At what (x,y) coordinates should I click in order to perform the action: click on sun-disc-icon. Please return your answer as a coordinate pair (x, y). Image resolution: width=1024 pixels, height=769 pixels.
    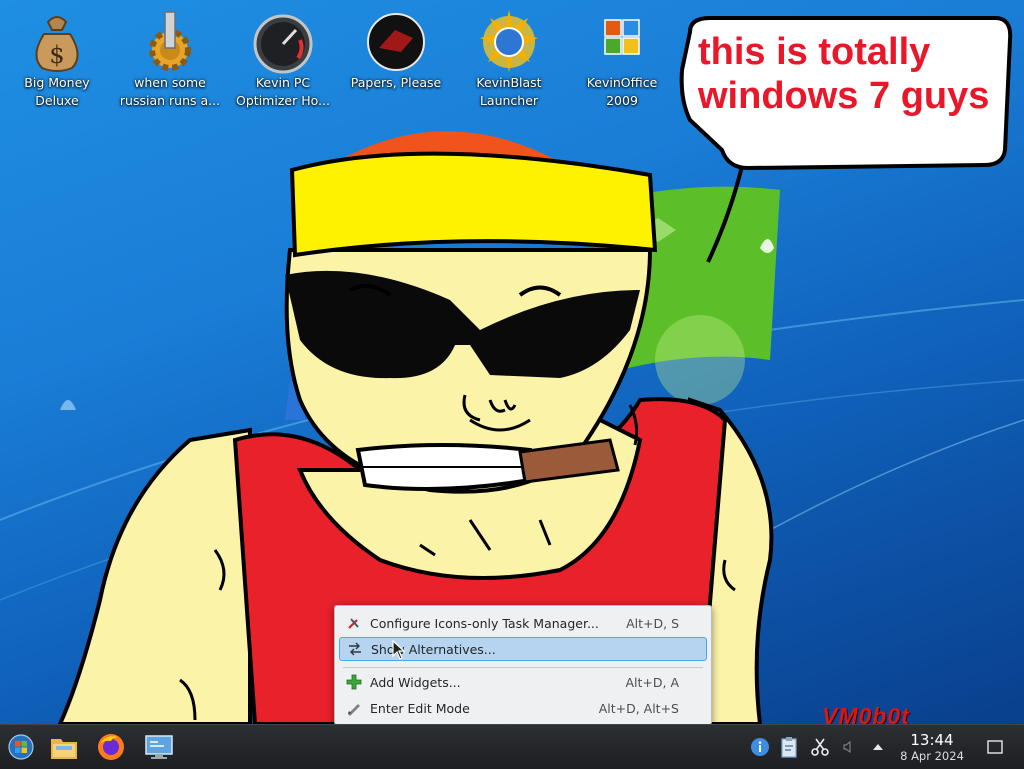
    Looking at the image, I should click on (509, 41).